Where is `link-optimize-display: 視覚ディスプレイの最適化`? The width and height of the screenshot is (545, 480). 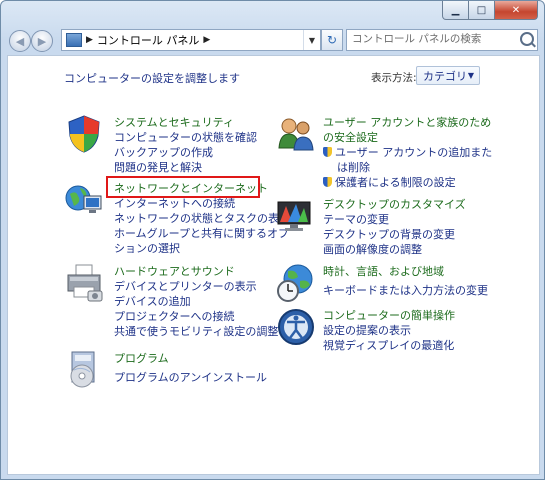 link-optimize-display: 視覚ディスプレイの最適化 is located at coordinates (388, 345).